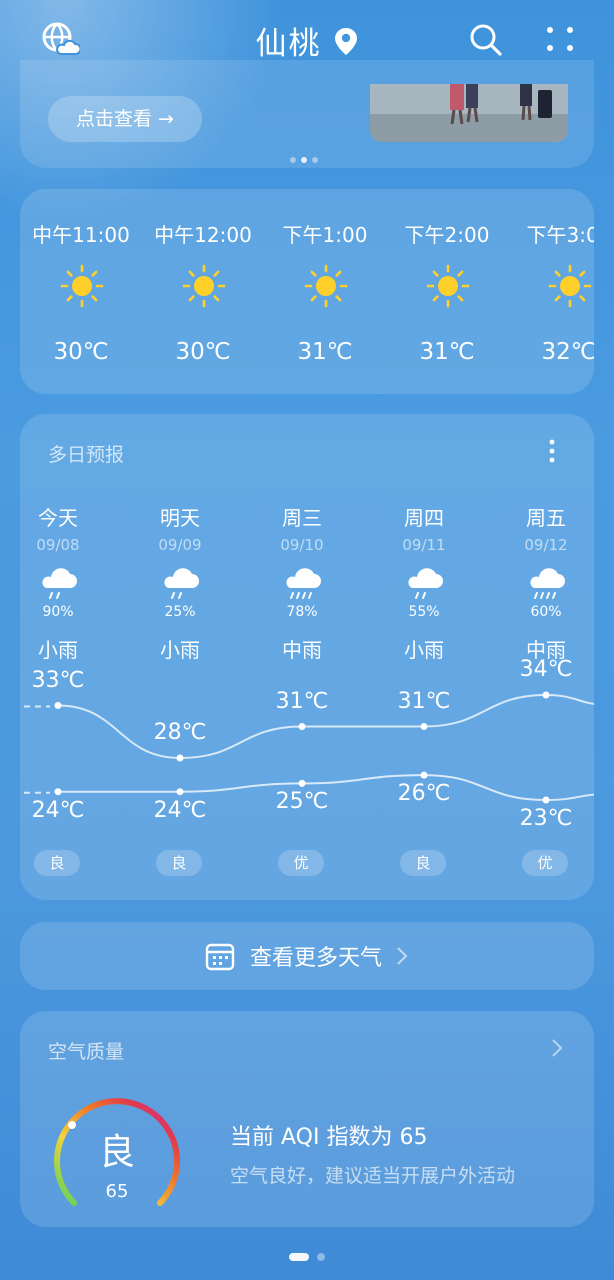  What do you see at coordinates (560, 39) in the screenshot?
I see `more-dots-icon` at bounding box center [560, 39].